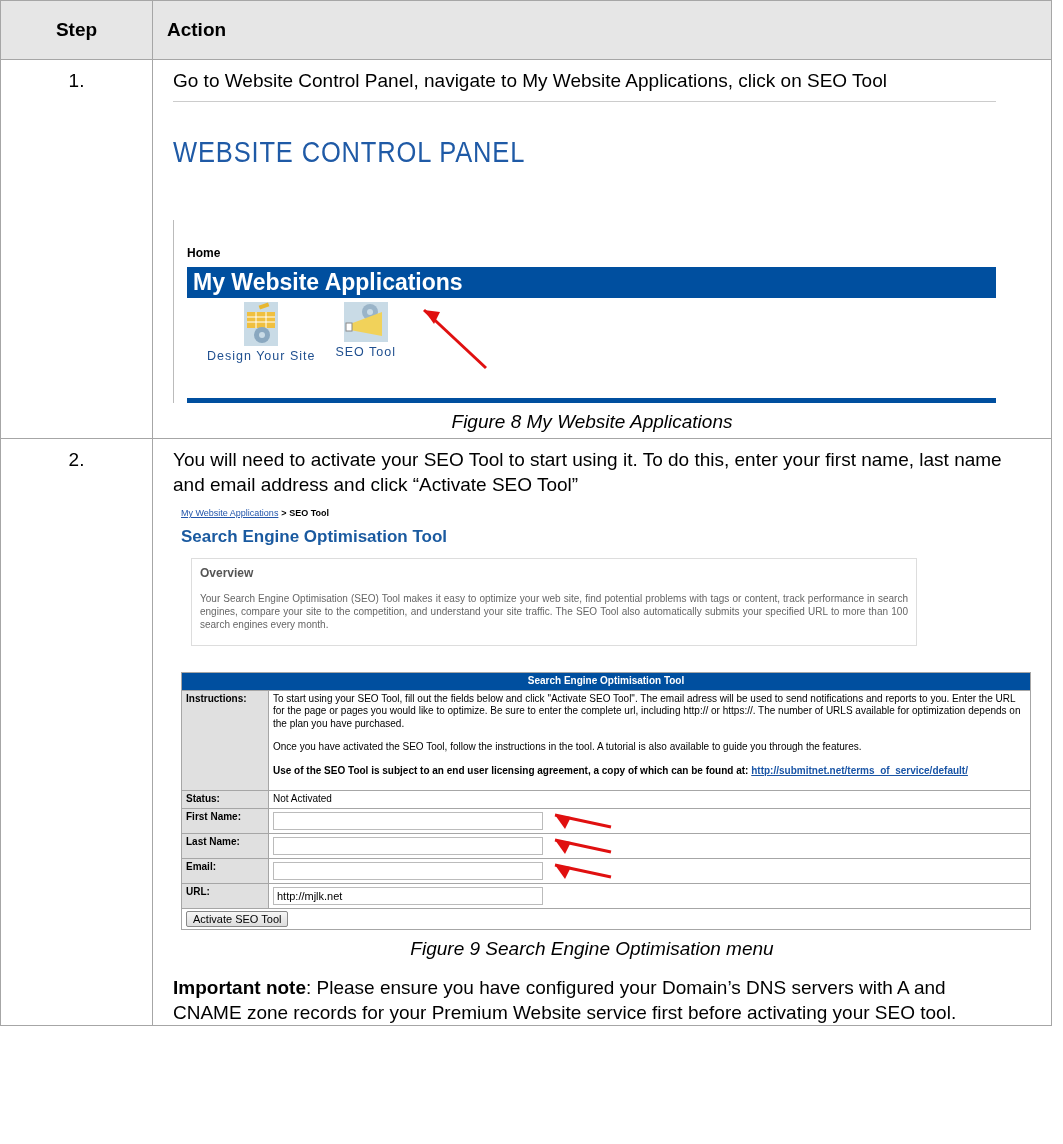 Image resolution: width=1063 pixels, height=1144 pixels. What do you see at coordinates (621, 770) in the screenshot?
I see `license-text: Use of the SEO Tool is subject to an end user licensing agreement, a copy of which can be found at: http://submitnet.net/terms_of_service/default/` at bounding box center [621, 770].